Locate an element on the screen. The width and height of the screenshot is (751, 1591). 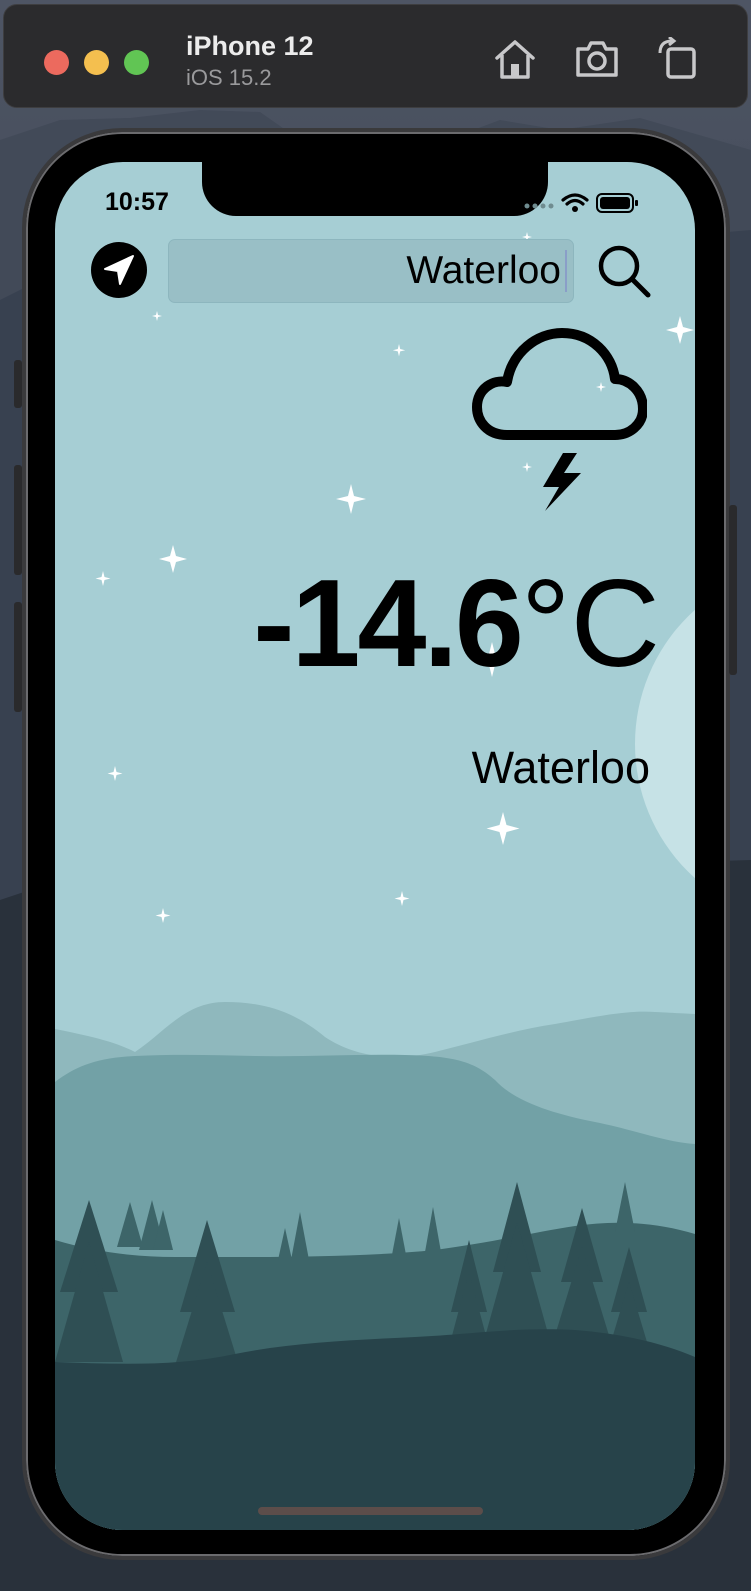
temperature-display: -14.6°C is located at coordinates (405, 624).